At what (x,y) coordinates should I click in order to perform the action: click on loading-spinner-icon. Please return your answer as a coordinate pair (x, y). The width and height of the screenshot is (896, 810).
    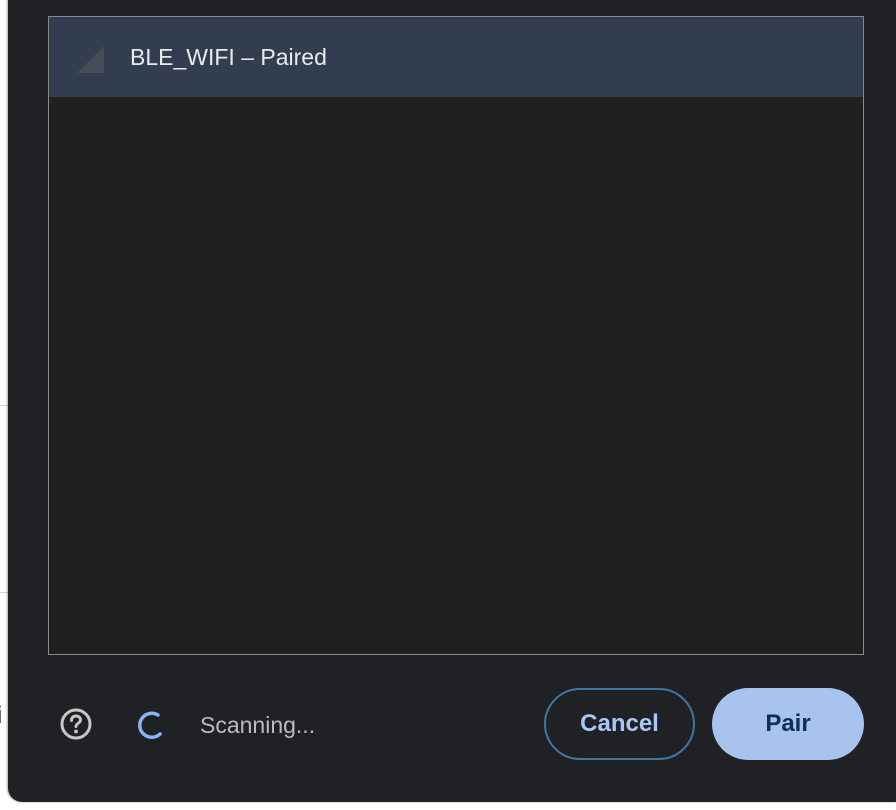
    Looking at the image, I should click on (150, 725).